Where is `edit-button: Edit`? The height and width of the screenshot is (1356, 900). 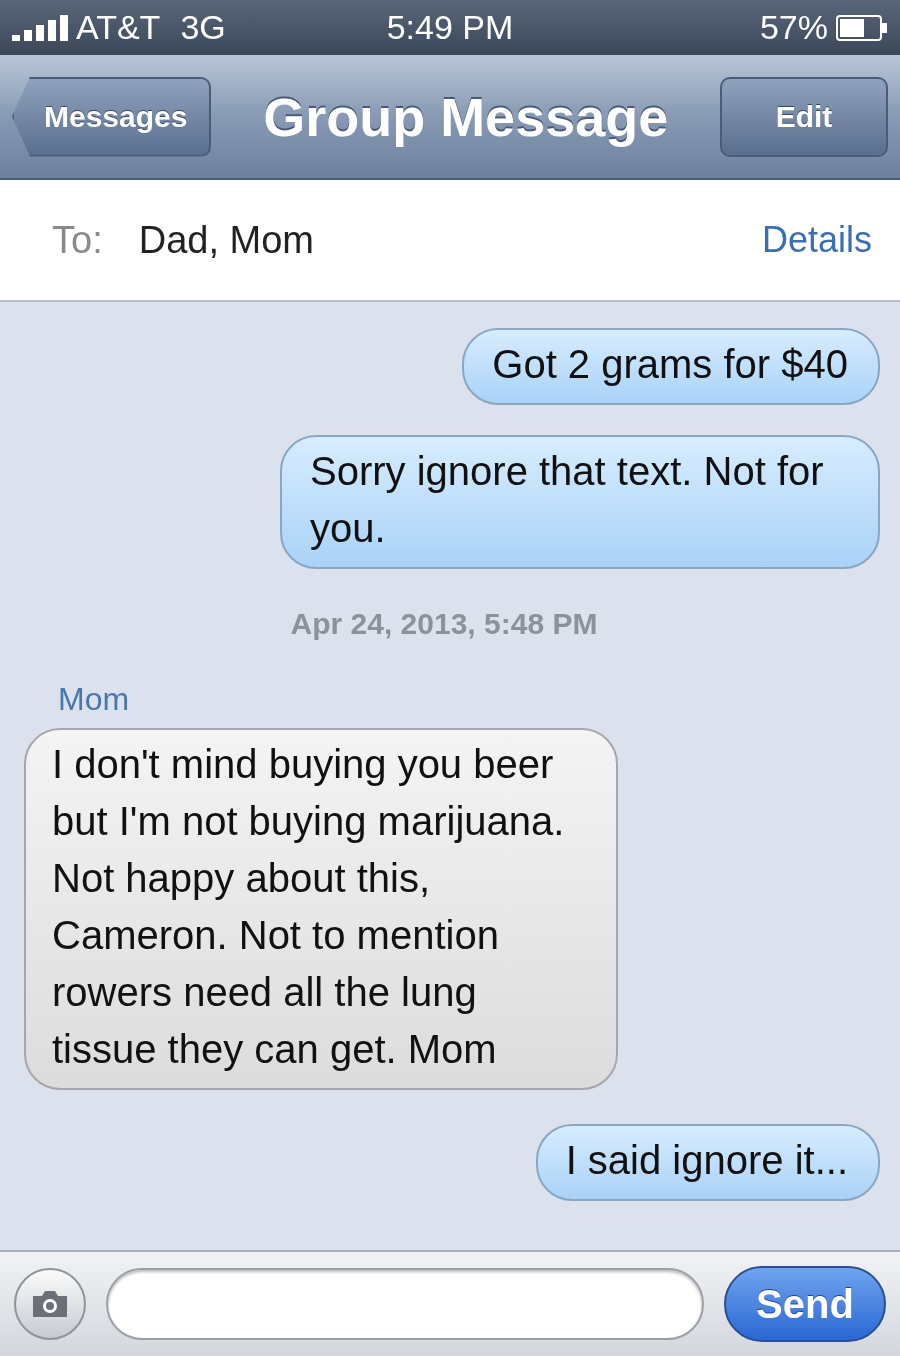
edit-button: Edit is located at coordinates (804, 116).